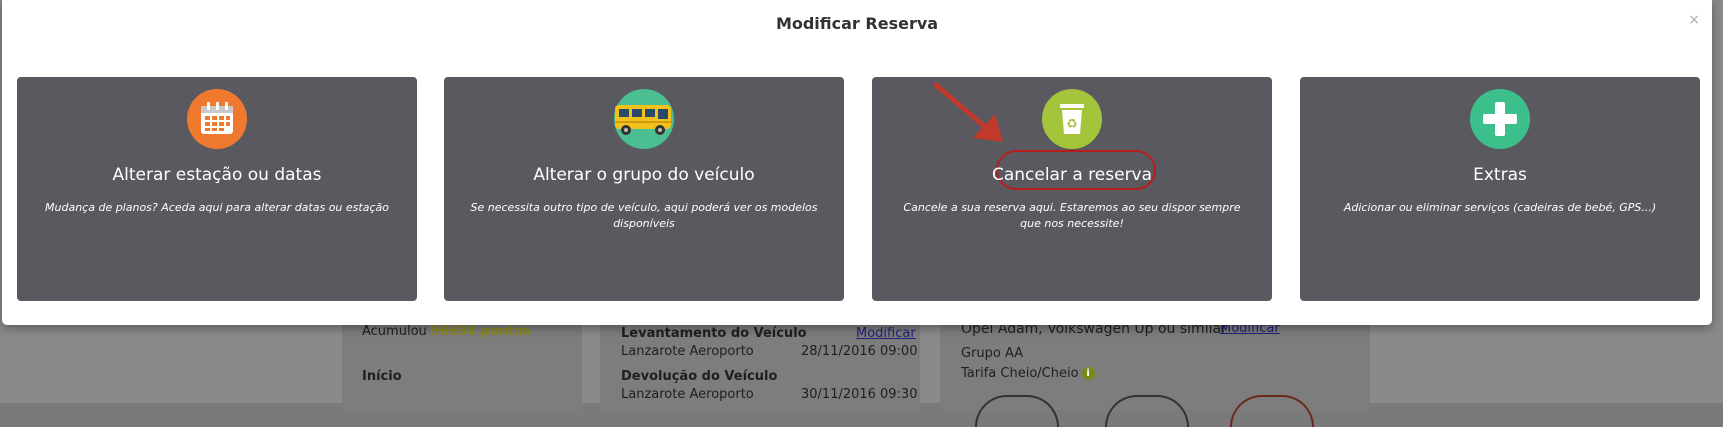 The width and height of the screenshot is (1723, 427). I want to click on points-value: 96694 pontos, so click(481, 331).